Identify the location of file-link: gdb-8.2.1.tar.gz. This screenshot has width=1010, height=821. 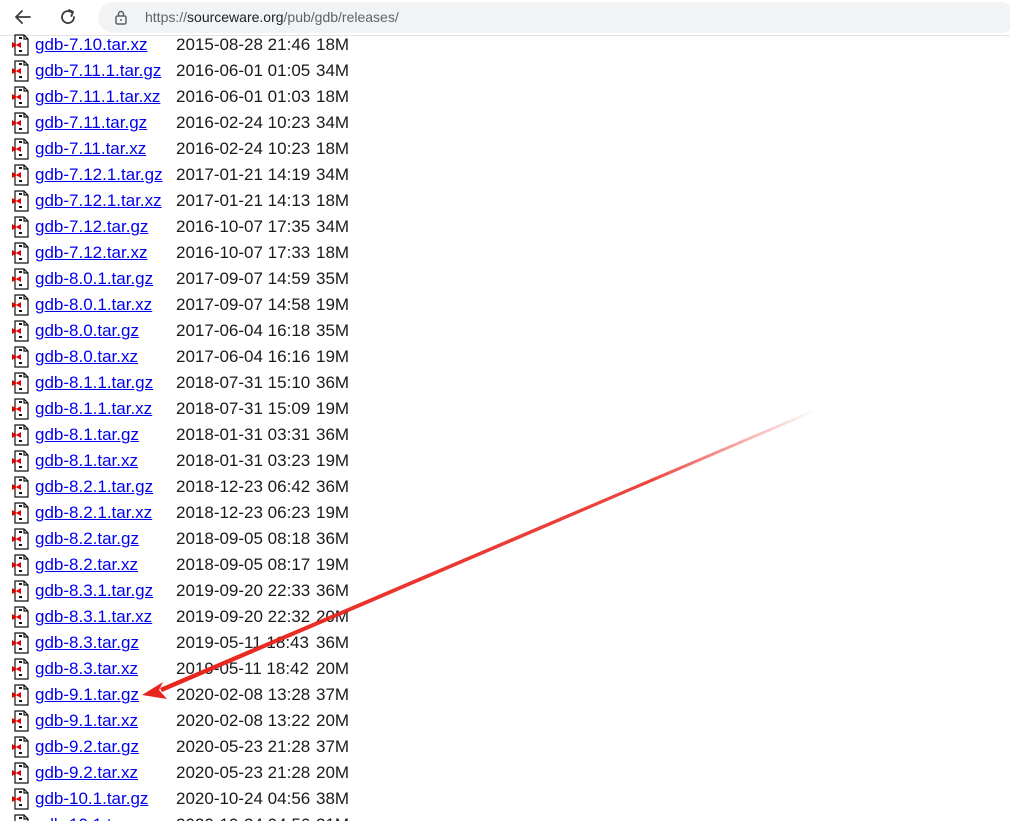
(94, 487).